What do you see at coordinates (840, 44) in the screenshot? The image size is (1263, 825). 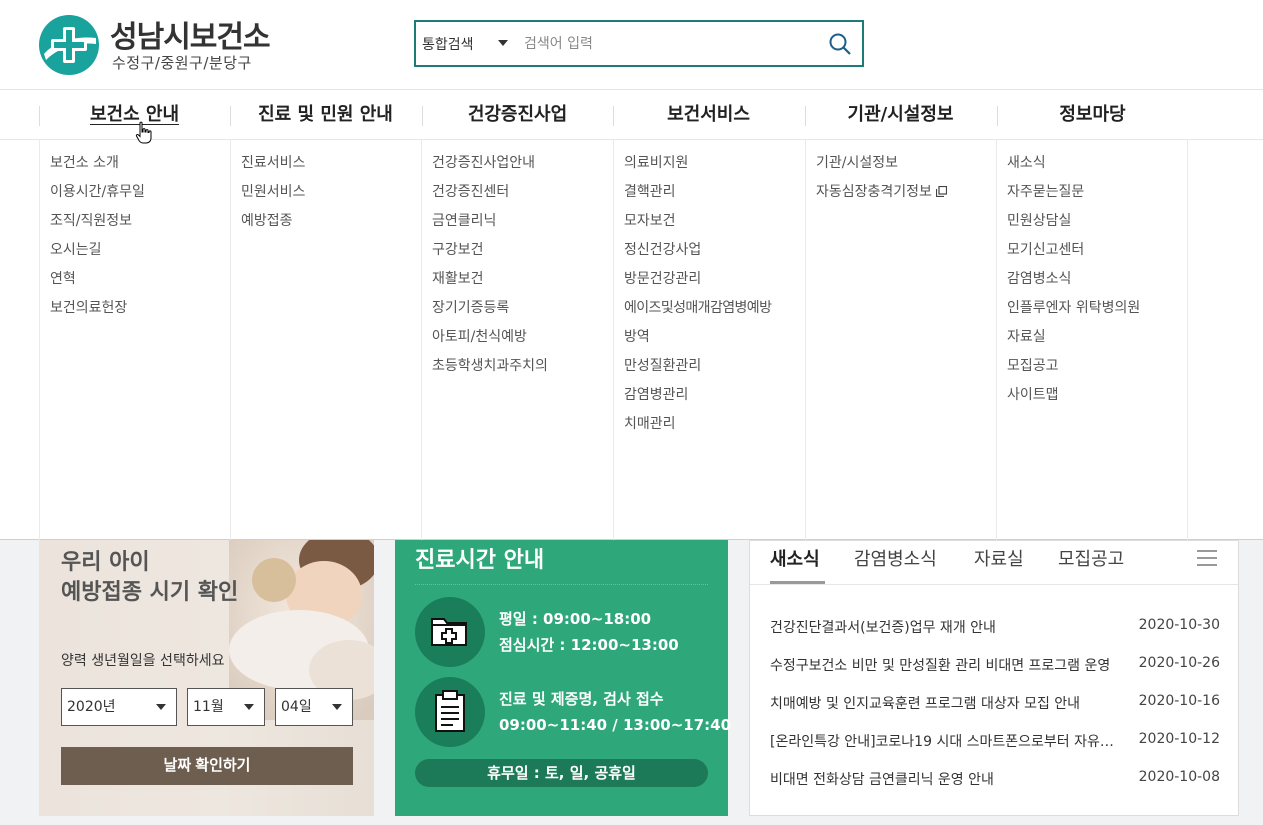 I see `search-icon` at bounding box center [840, 44].